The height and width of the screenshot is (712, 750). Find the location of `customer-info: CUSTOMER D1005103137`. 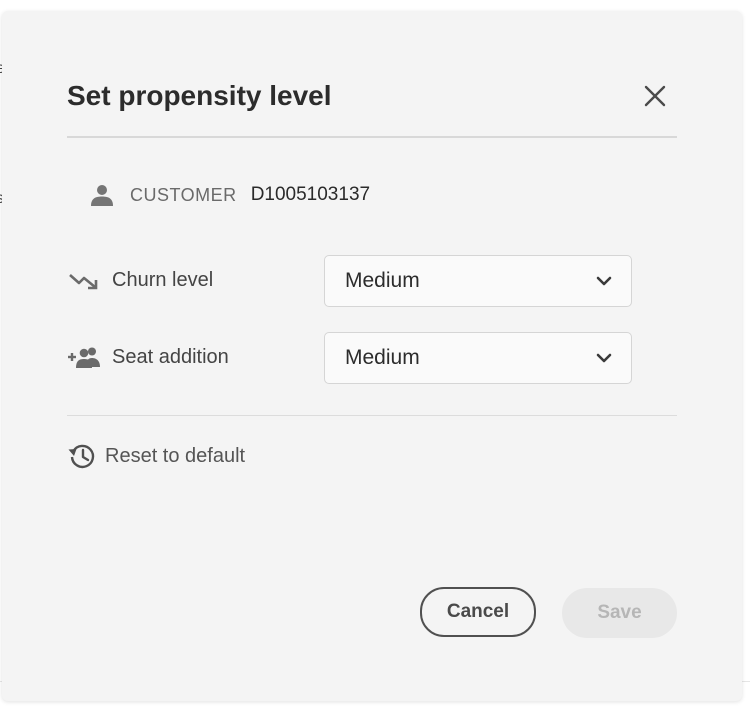

customer-info: CUSTOMER D1005103137 is located at coordinates (230, 195).